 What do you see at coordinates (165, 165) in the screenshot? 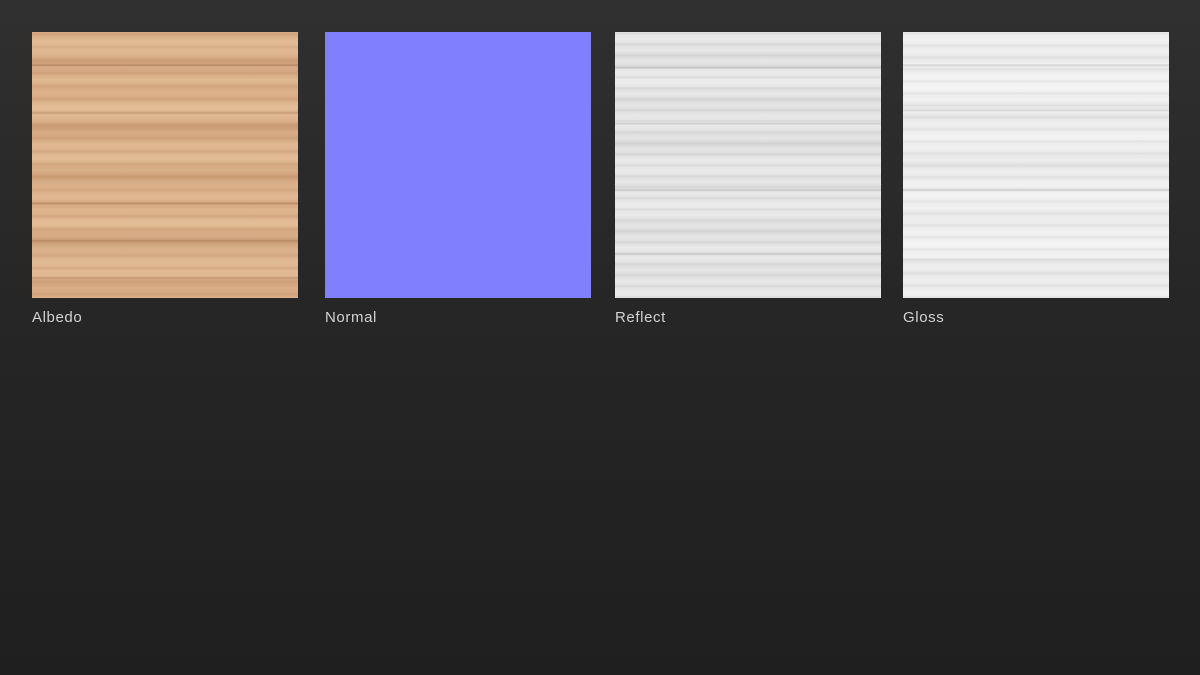
I see `albedo-texture-preview` at bounding box center [165, 165].